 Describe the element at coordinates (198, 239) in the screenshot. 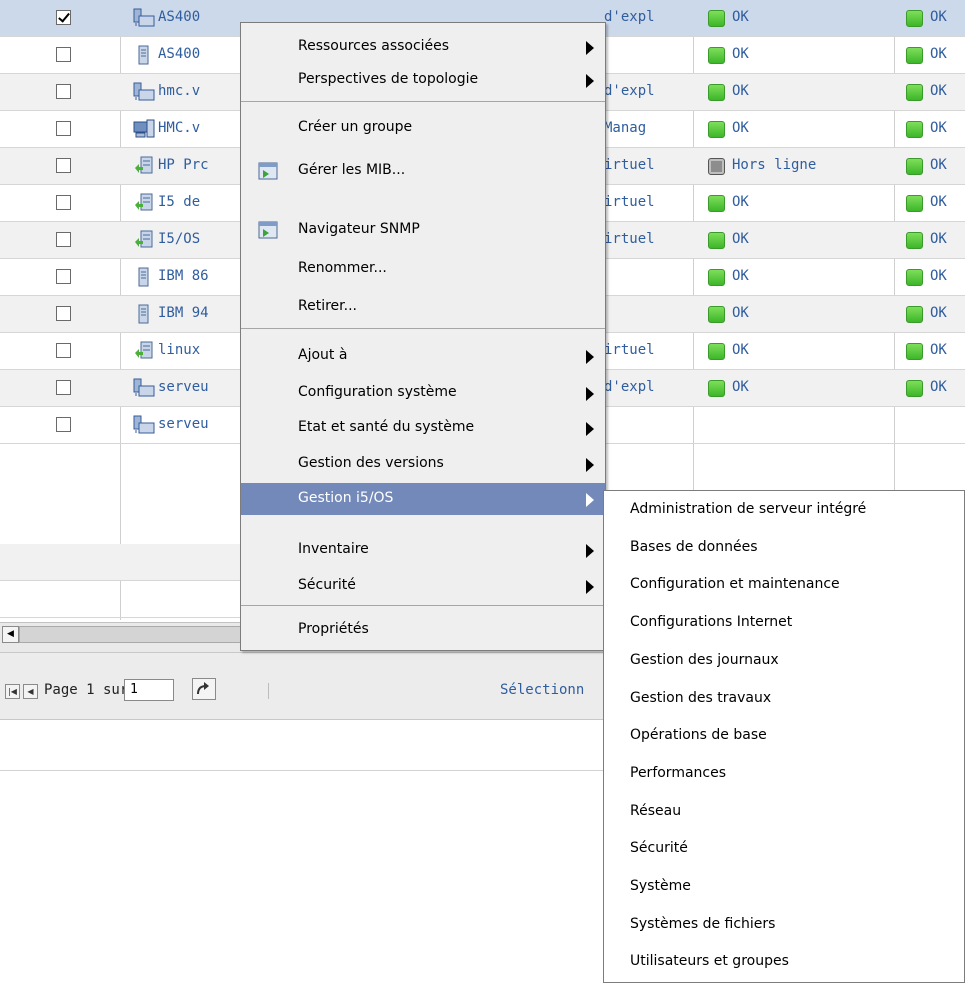

I see `resource-name-link: I5/OS` at that location.